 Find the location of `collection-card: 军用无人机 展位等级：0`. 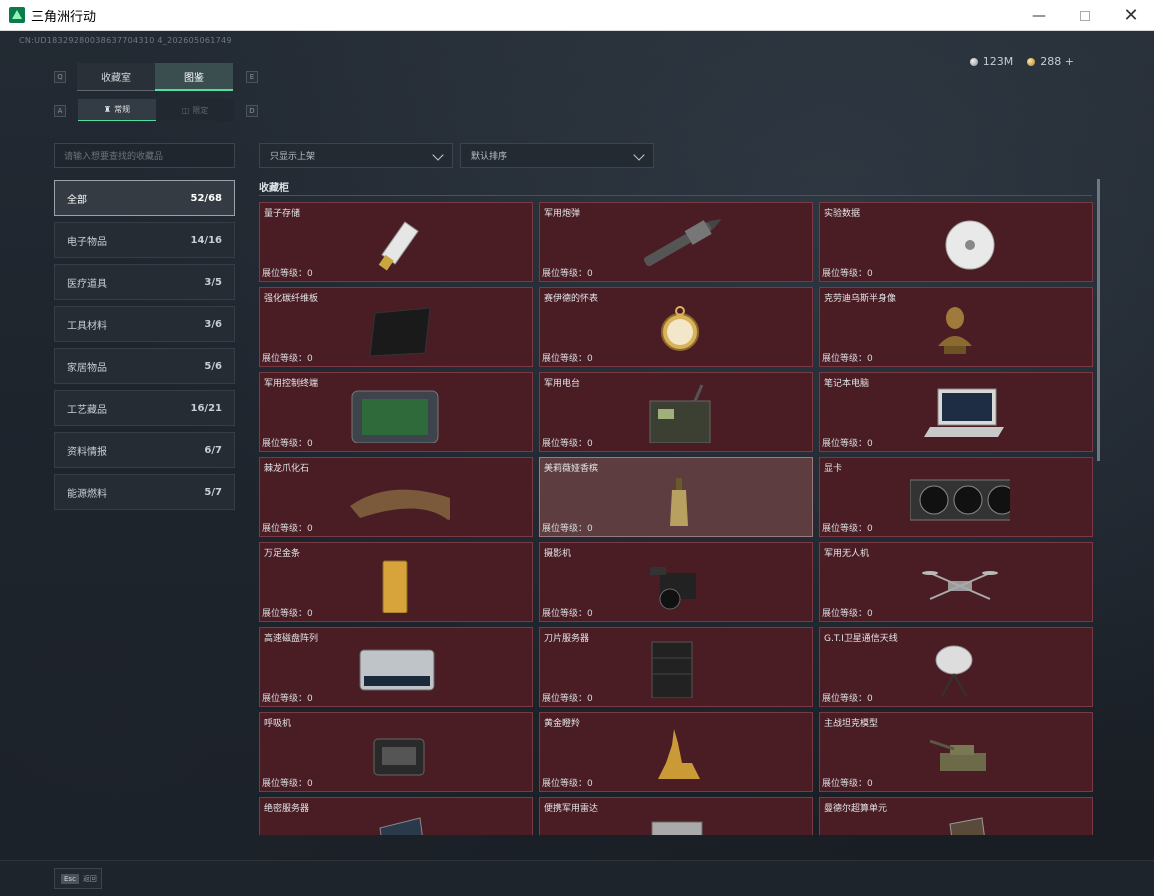

collection-card: 军用无人机 展位等级：0 is located at coordinates (956, 582).